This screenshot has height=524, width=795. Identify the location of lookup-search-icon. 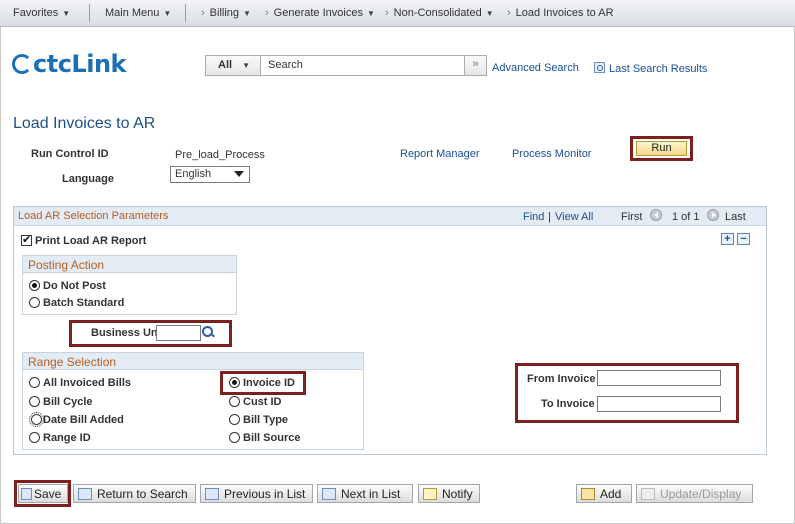
(208, 332).